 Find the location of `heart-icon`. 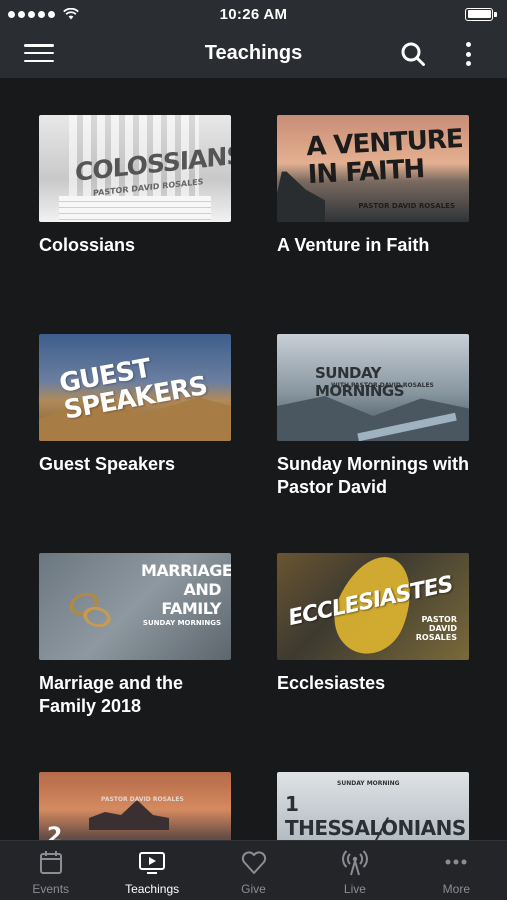

heart-icon is located at coordinates (253, 862).